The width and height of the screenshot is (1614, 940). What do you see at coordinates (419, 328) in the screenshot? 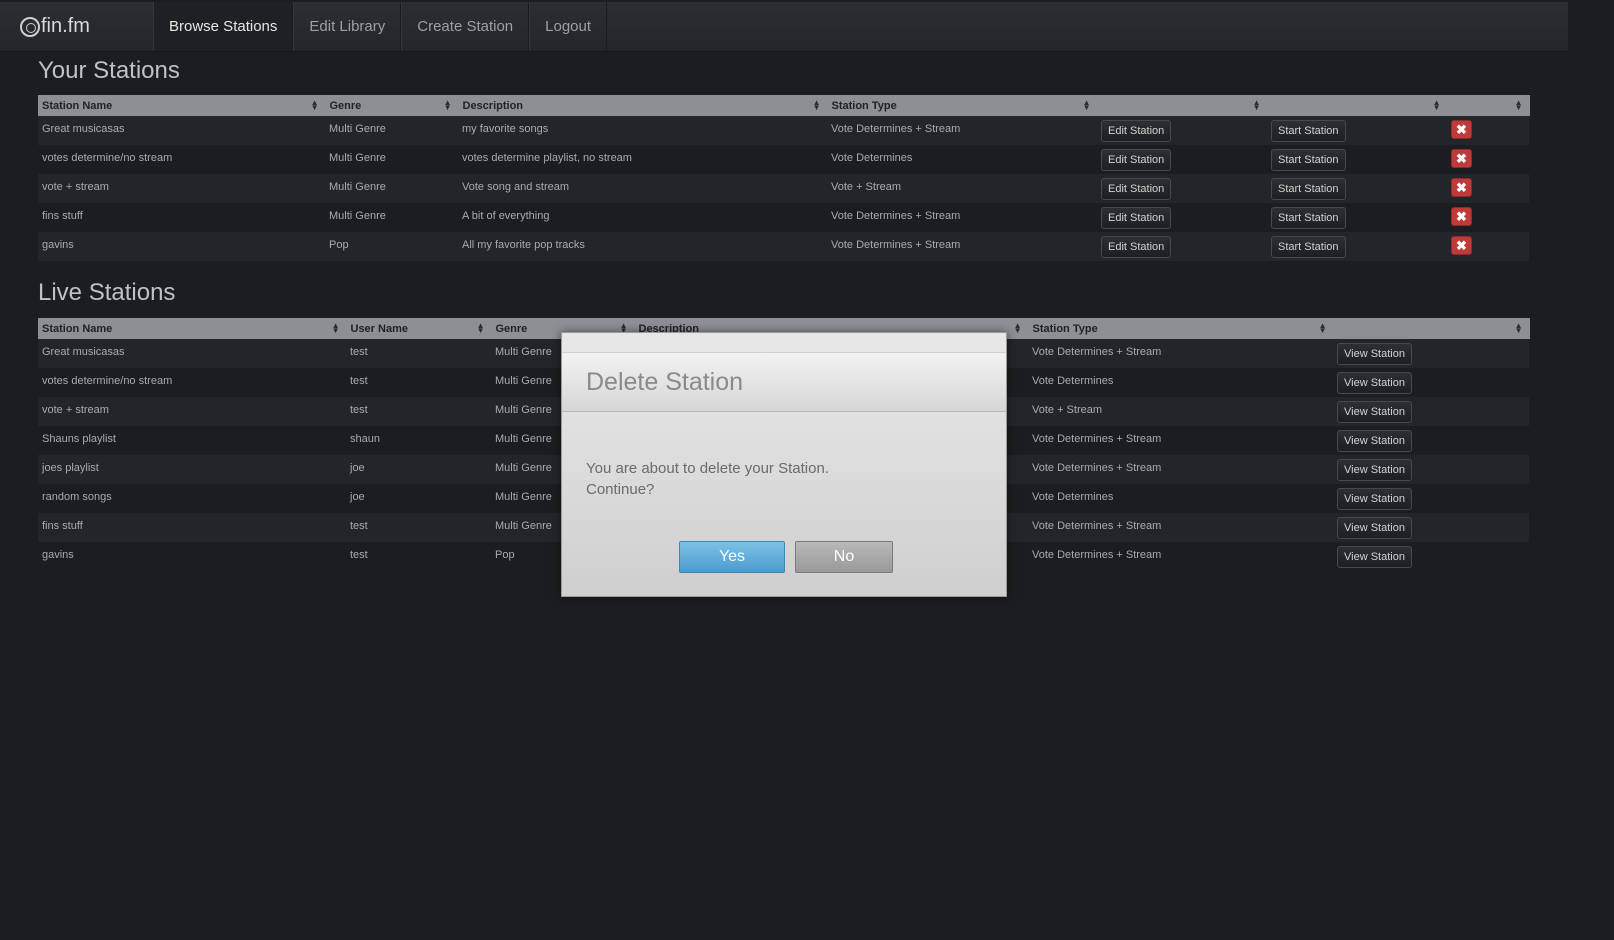
I see `live-header-user-name: User Name ▲ ▼` at bounding box center [419, 328].